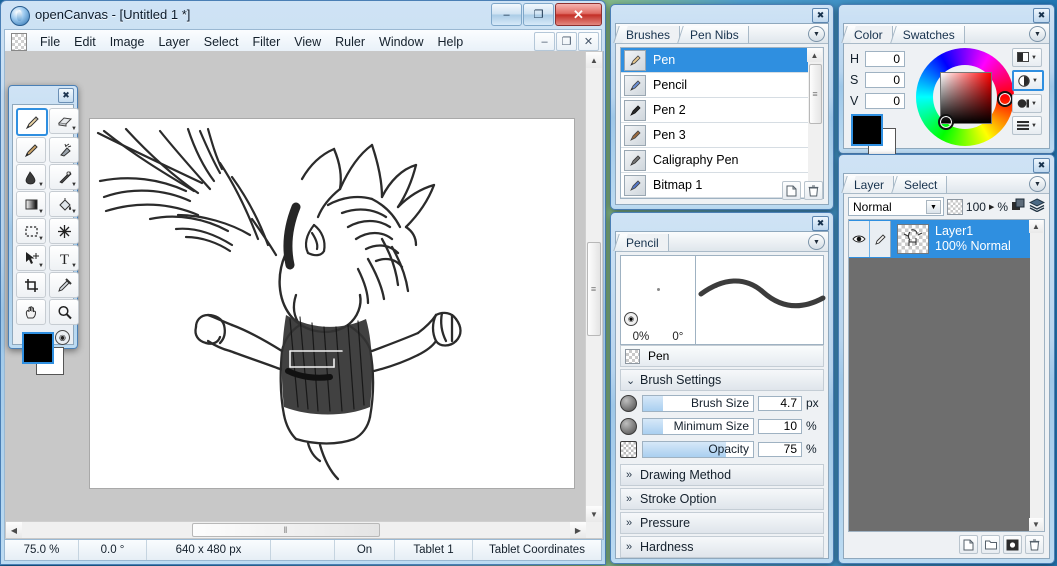 The height and width of the screenshot is (566, 1057). Describe the element at coordinates (885, 80) in the screenshot. I see `saturation-input: 0` at that location.